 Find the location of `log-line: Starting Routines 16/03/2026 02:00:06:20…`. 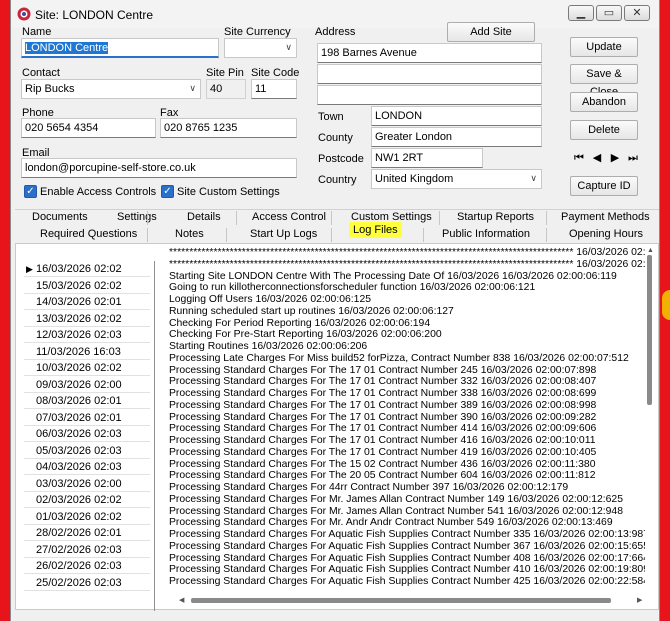

log-line: Starting Routines 16/03/2026 02:00:06:20… is located at coordinates (268, 346).